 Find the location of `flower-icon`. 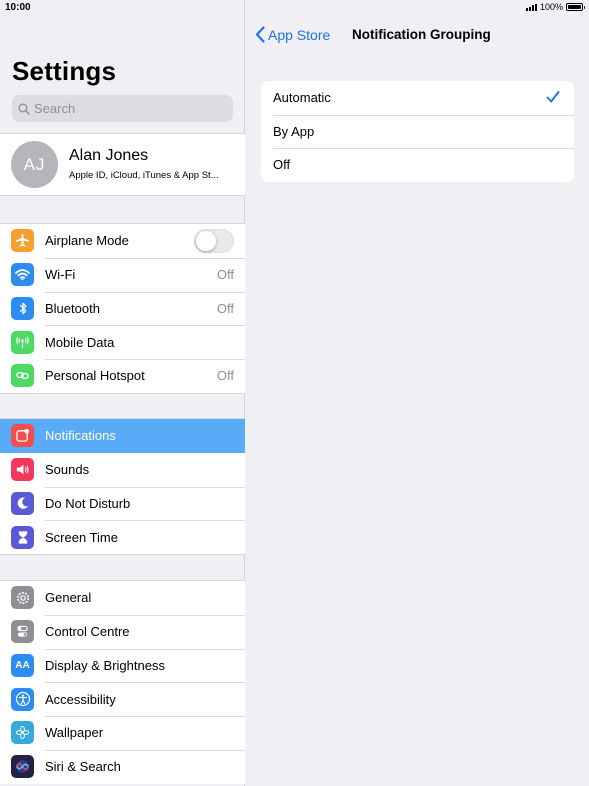

flower-icon is located at coordinates (22, 733).